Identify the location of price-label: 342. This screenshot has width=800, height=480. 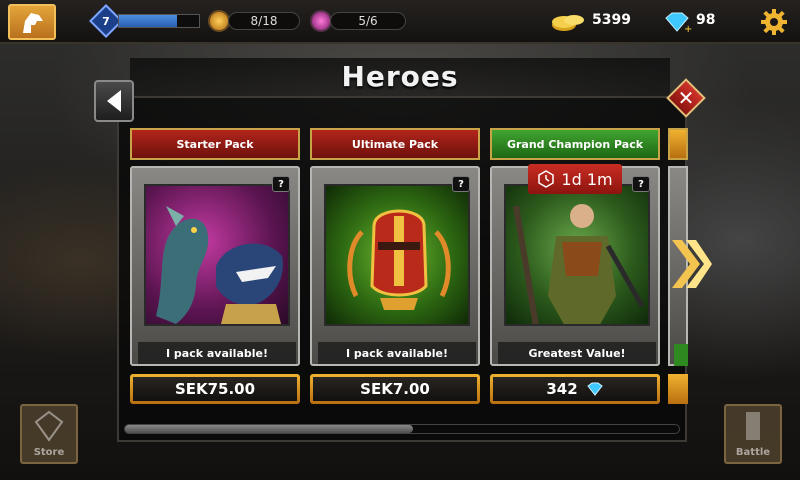
(562, 389).